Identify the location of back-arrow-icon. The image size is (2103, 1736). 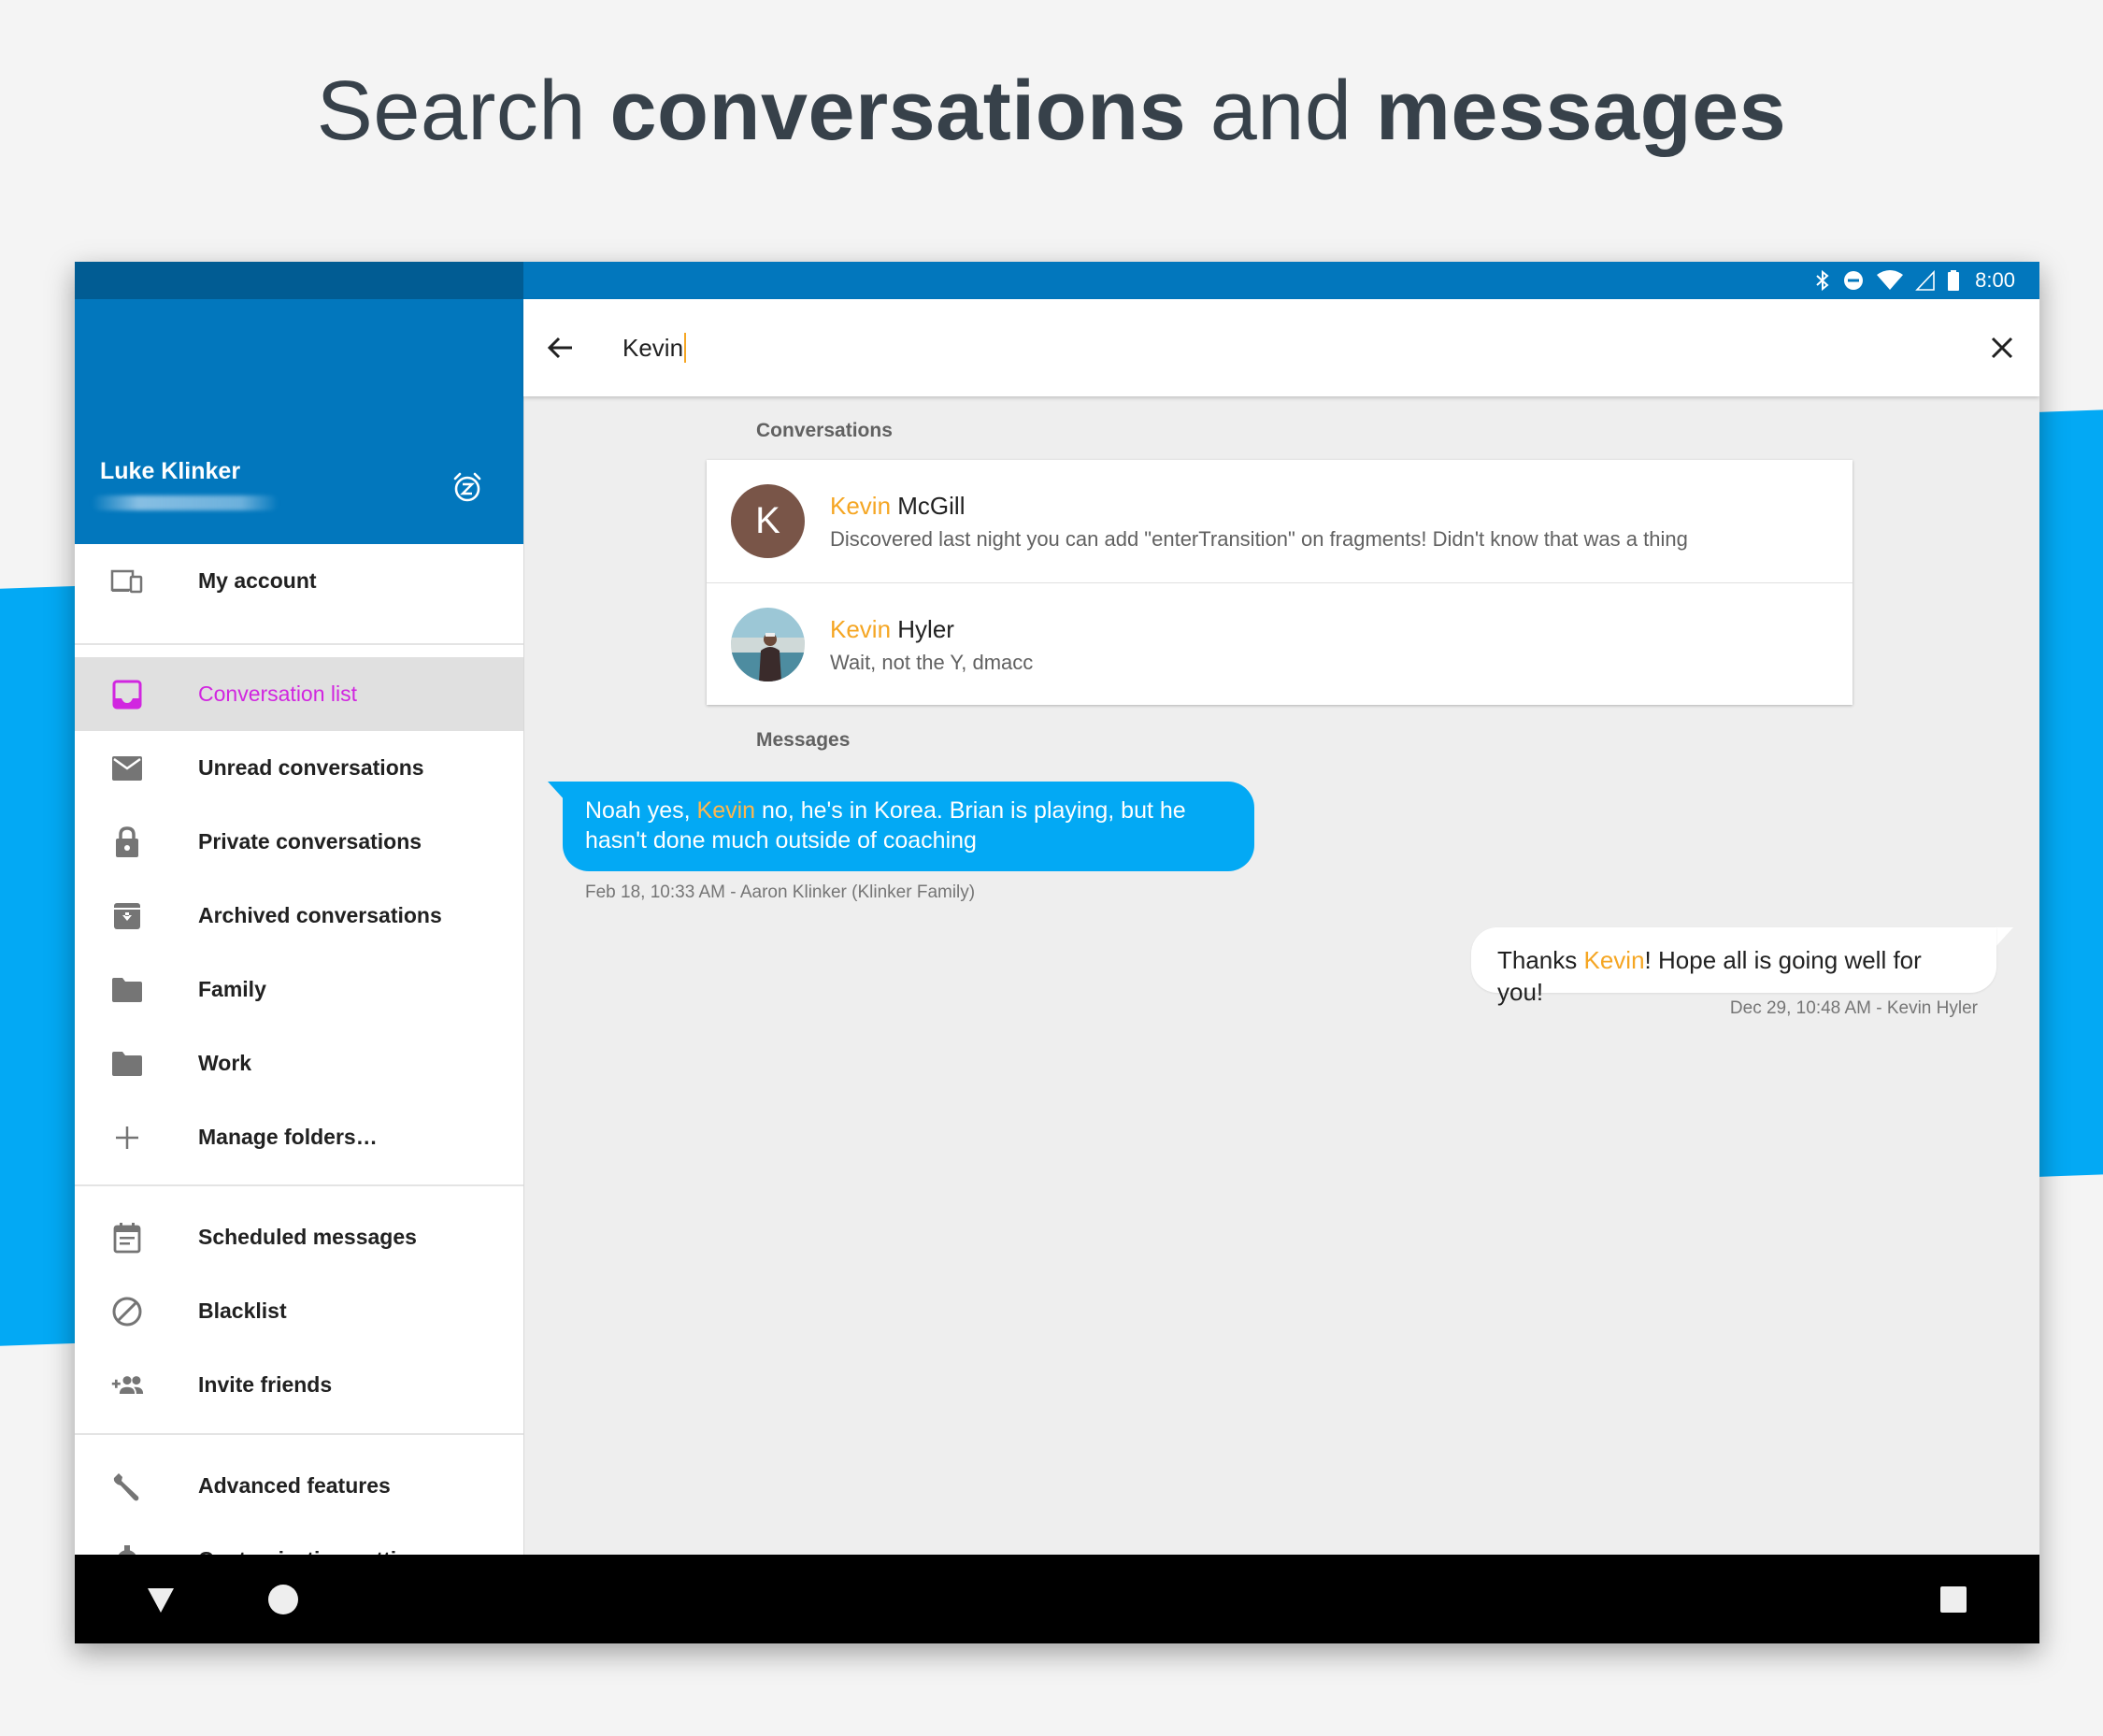
(560, 347).